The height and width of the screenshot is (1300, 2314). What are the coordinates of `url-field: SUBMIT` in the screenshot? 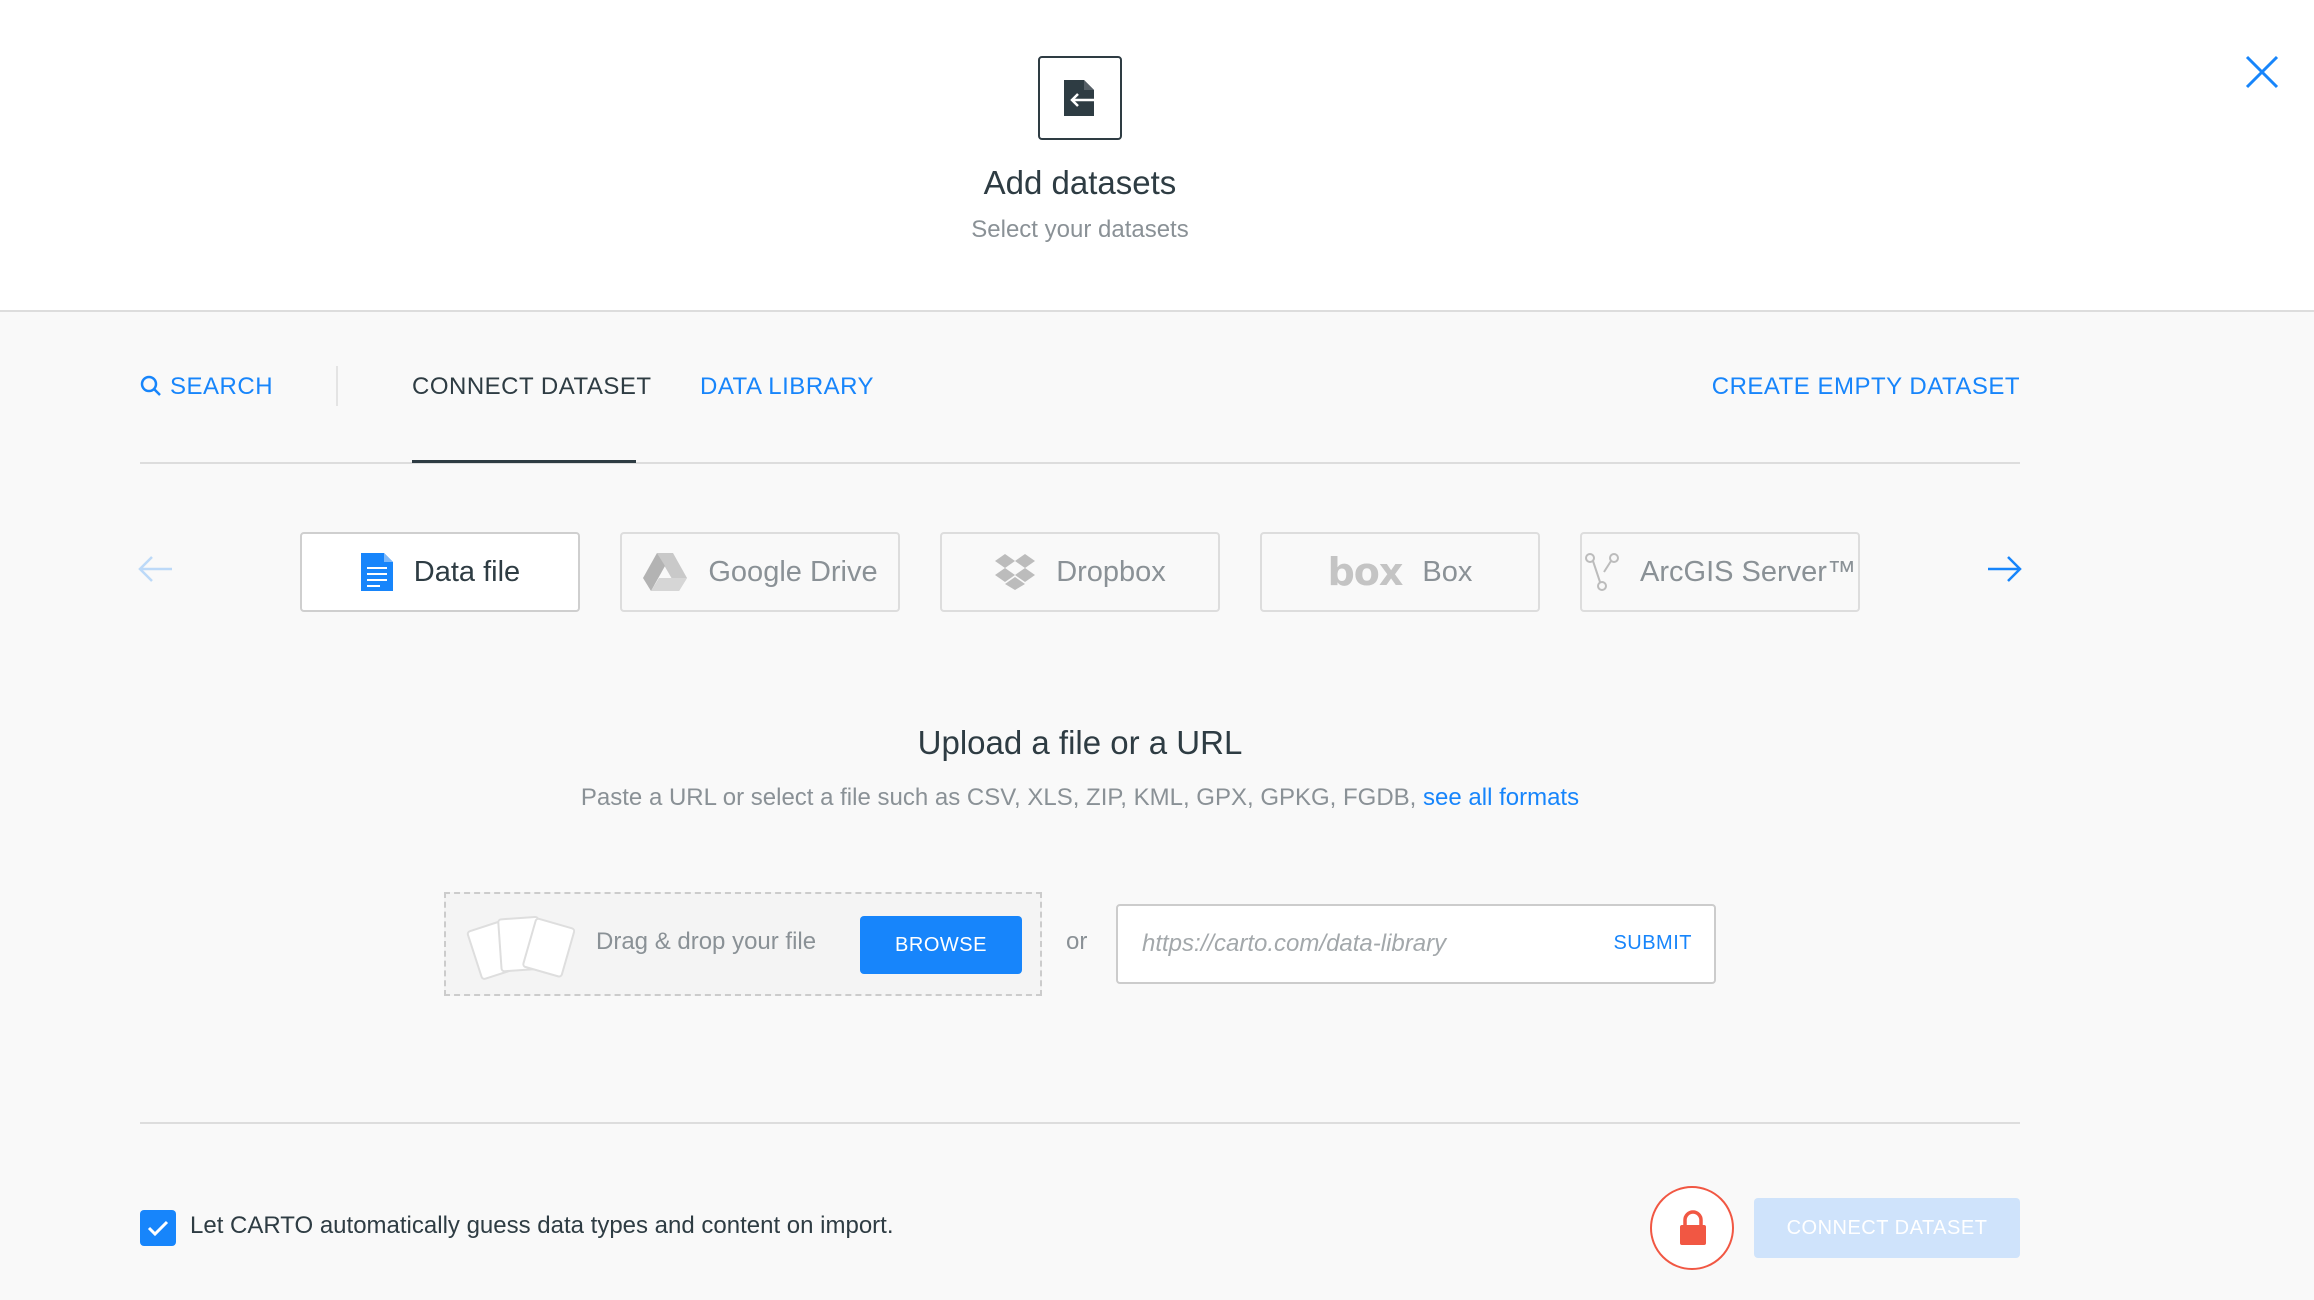 It's located at (1416, 944).